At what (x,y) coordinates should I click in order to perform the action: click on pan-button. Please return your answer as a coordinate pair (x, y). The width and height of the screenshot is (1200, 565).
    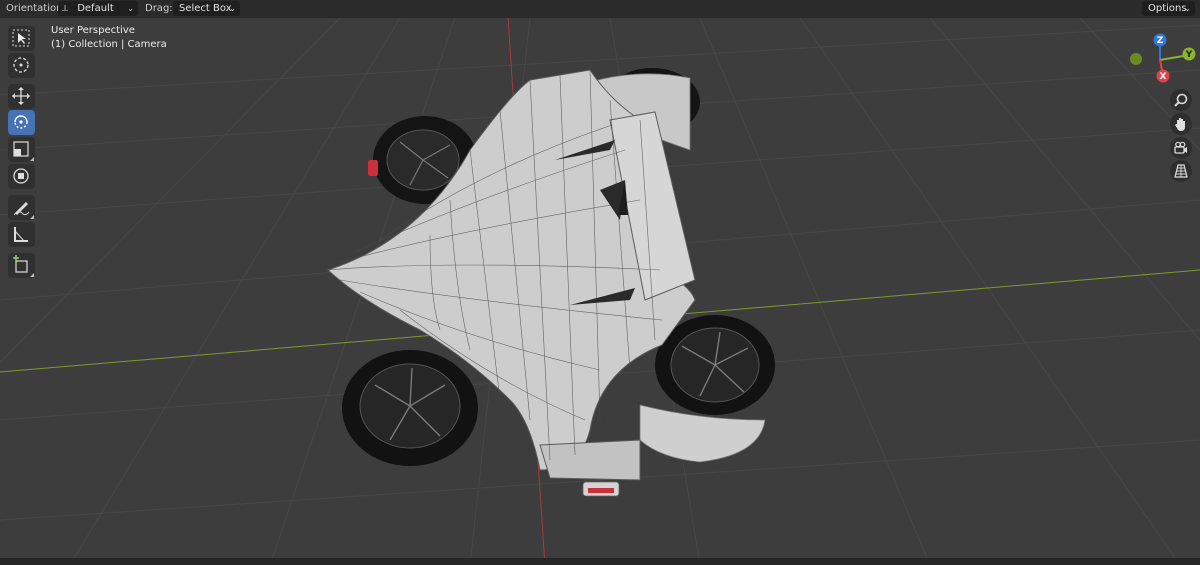
    Looking at the image, I should click on (1181, 124).